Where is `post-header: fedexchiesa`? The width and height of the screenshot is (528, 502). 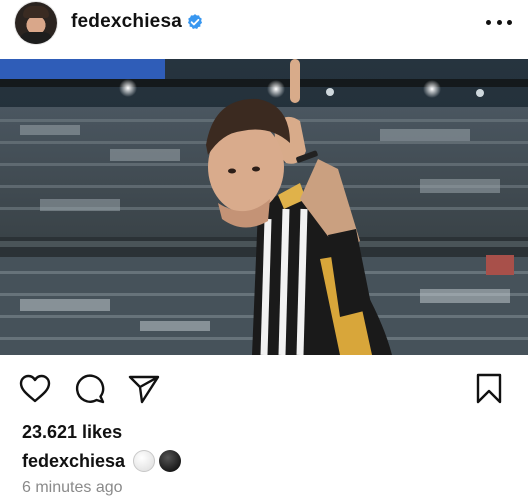 post-header: fedexchiesa is located at coordinates (264, 29).